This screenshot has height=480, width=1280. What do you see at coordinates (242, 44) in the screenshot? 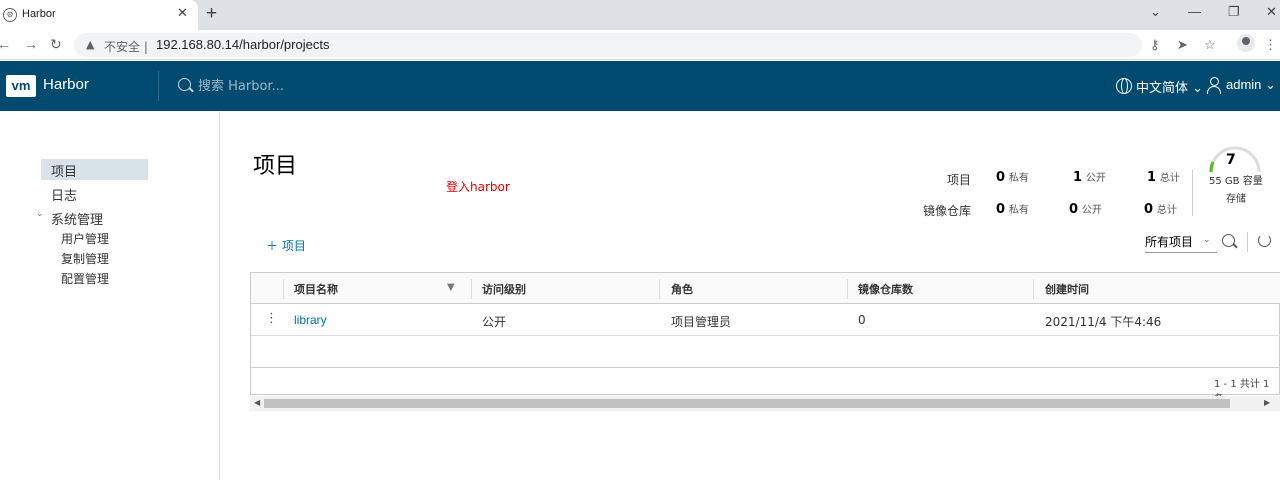
I see `url-text: 192.168.80.14/harbor/projects` at bounding box center [242, 44].